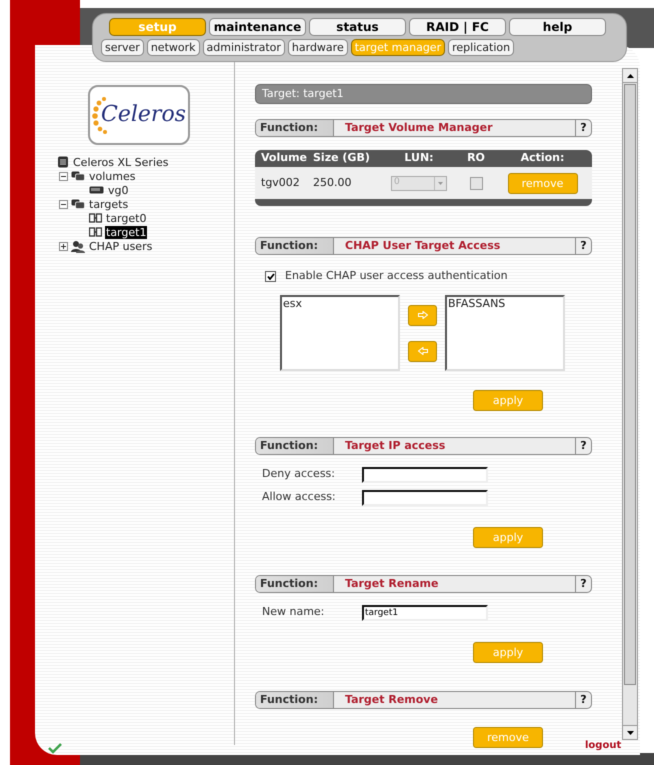 The width and height of the screenshot is (654, 765). Describe the element at coordinates (391, 700) in the screenshot. I see `function-title: Target Remove` at that location.